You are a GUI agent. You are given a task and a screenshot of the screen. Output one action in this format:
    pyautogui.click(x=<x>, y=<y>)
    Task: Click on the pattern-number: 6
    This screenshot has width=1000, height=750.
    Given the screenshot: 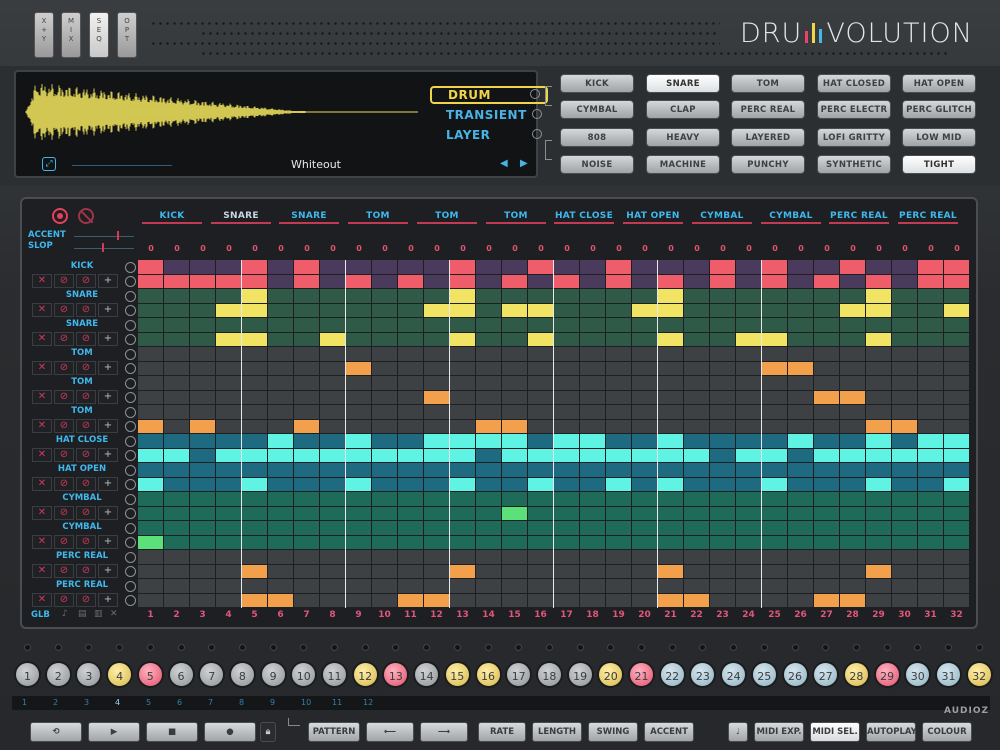 What is the action you would take?
    pyautogui.click(x=179, y=703)
    